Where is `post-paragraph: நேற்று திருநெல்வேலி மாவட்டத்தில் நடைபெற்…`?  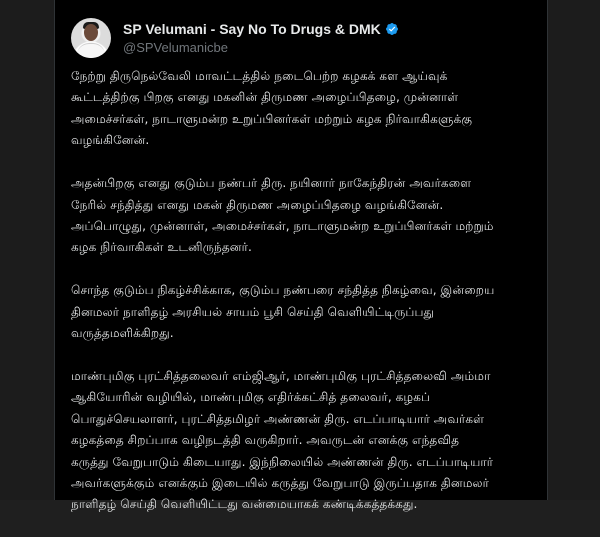 post-paragraph: நேற்று திருநெல்வேலி மாவட்டத்தில் நடைபெற்… is located at coordinates (272, 108).